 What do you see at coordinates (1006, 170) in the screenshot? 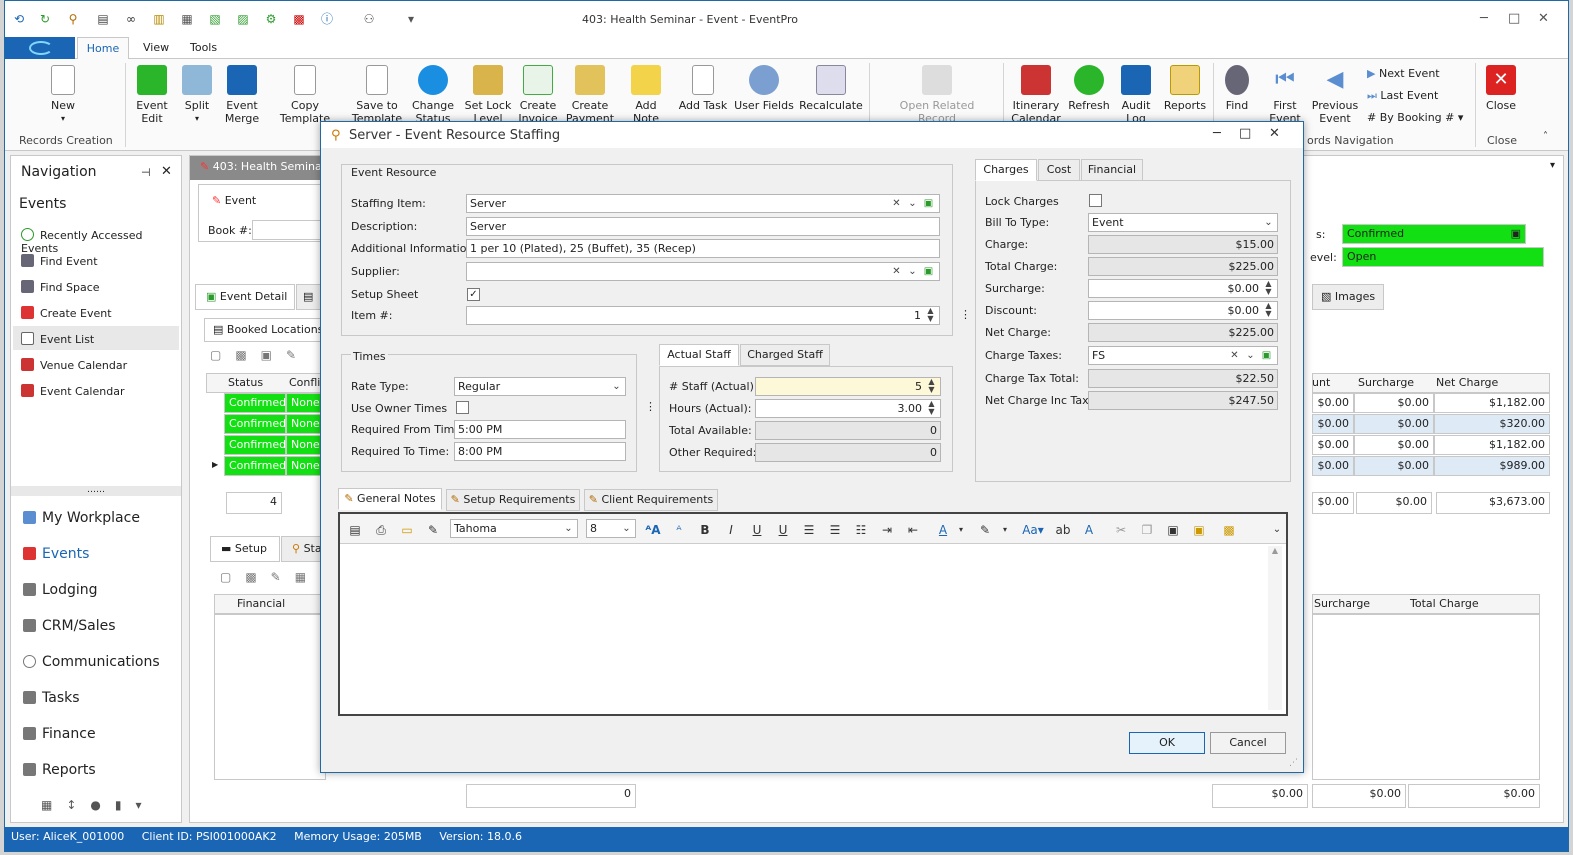
I see `tab-charges: Charges` at bounding box center [1006, 170].